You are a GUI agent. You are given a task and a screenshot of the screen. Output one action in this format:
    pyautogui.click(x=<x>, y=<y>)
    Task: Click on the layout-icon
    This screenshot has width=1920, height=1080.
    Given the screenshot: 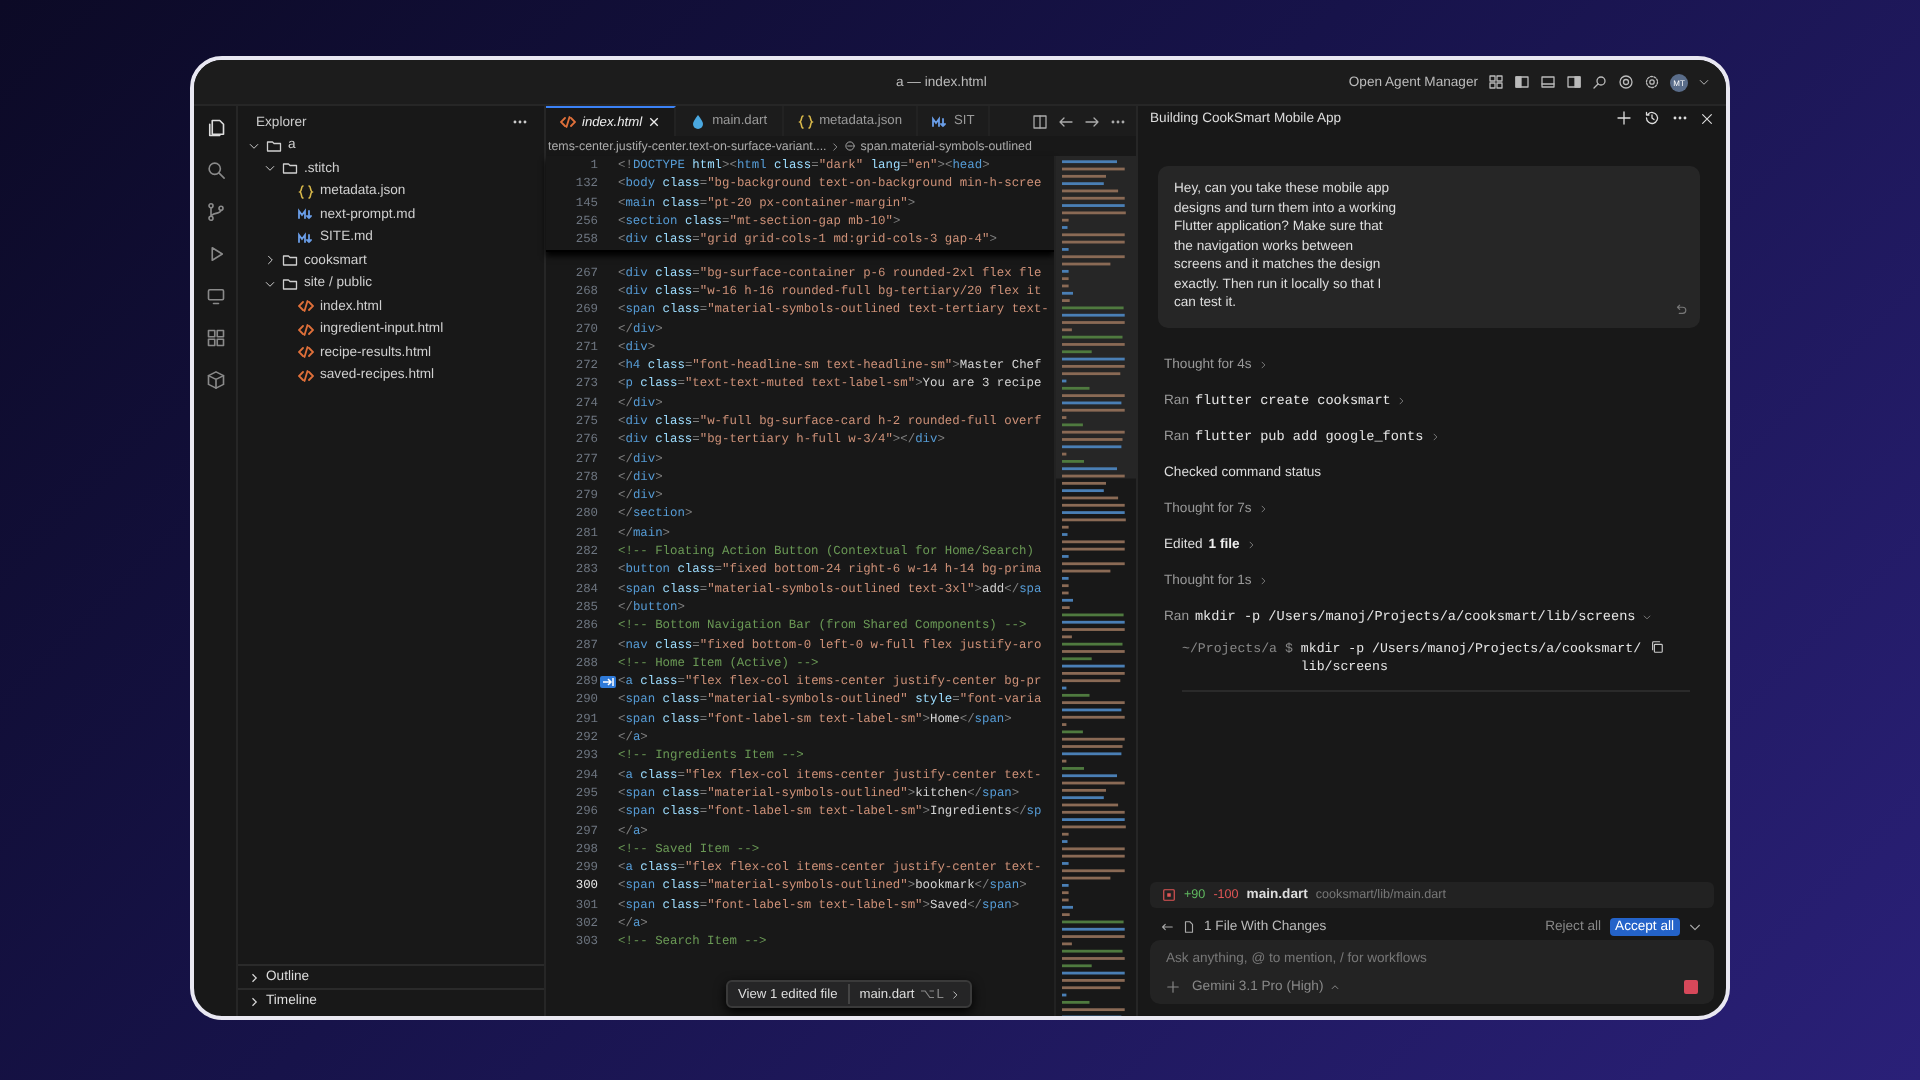 What is the action you would take?
    pyautogui.click(x=1496, y=82)
    